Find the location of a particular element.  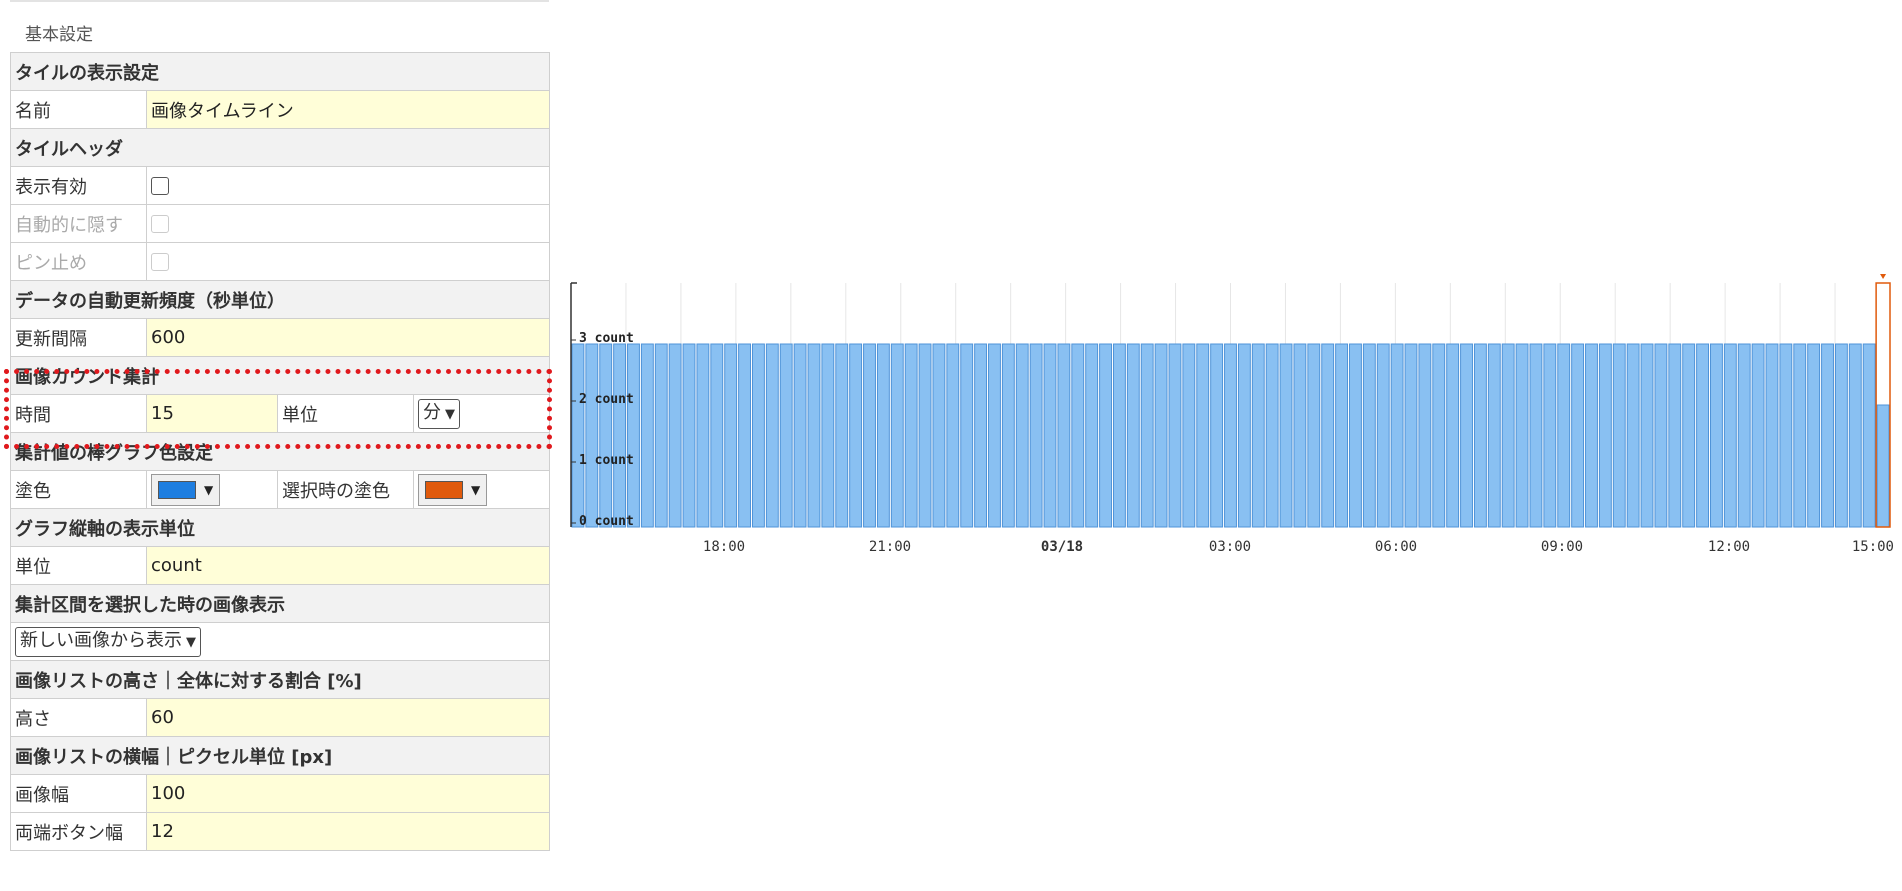

unit-select: 分 ▼ is located at coordinates (439, 413).